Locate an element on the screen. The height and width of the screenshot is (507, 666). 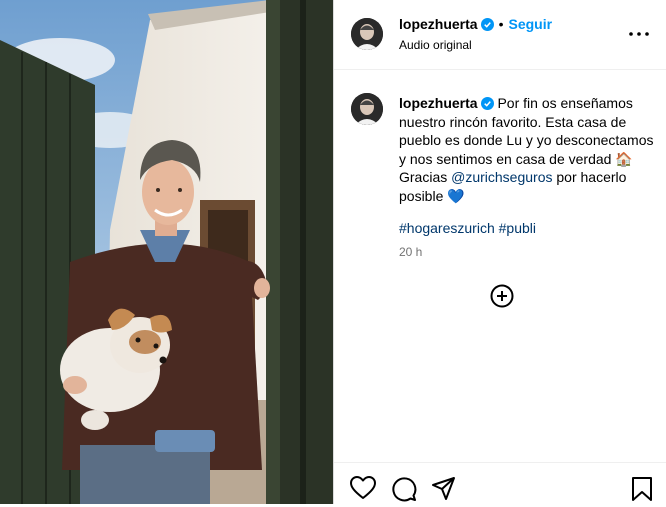
caption-username: lopezhuerta is located at coordinates (438, 103).